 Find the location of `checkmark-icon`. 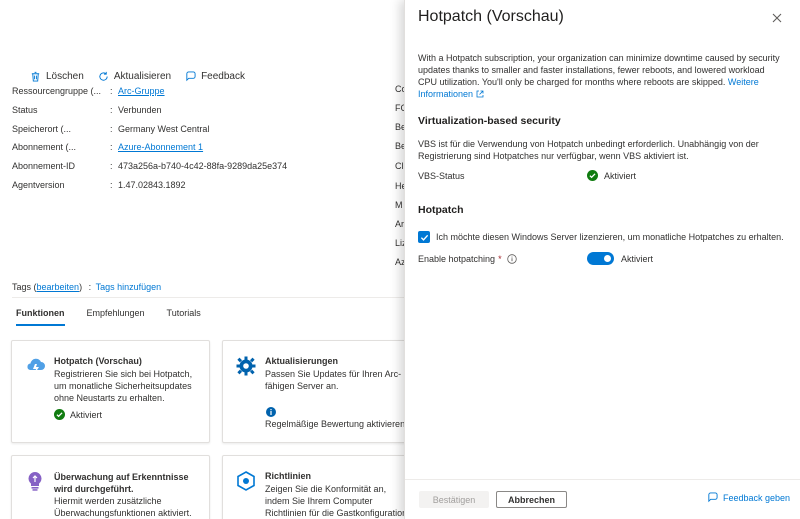

checkmark-icon is located at coordinates (424, 237).